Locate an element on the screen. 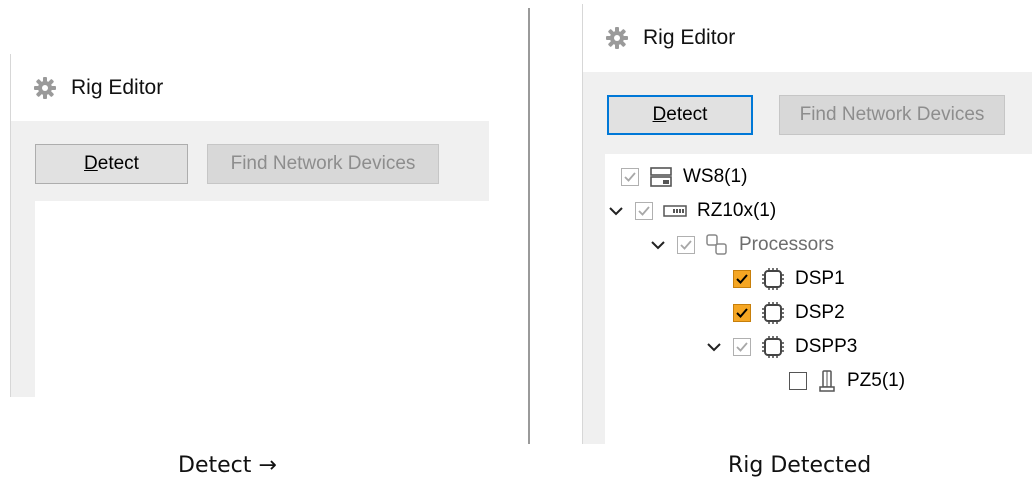  tree-item-pz5: PZ5(1) is located at coordinates (847, 381).